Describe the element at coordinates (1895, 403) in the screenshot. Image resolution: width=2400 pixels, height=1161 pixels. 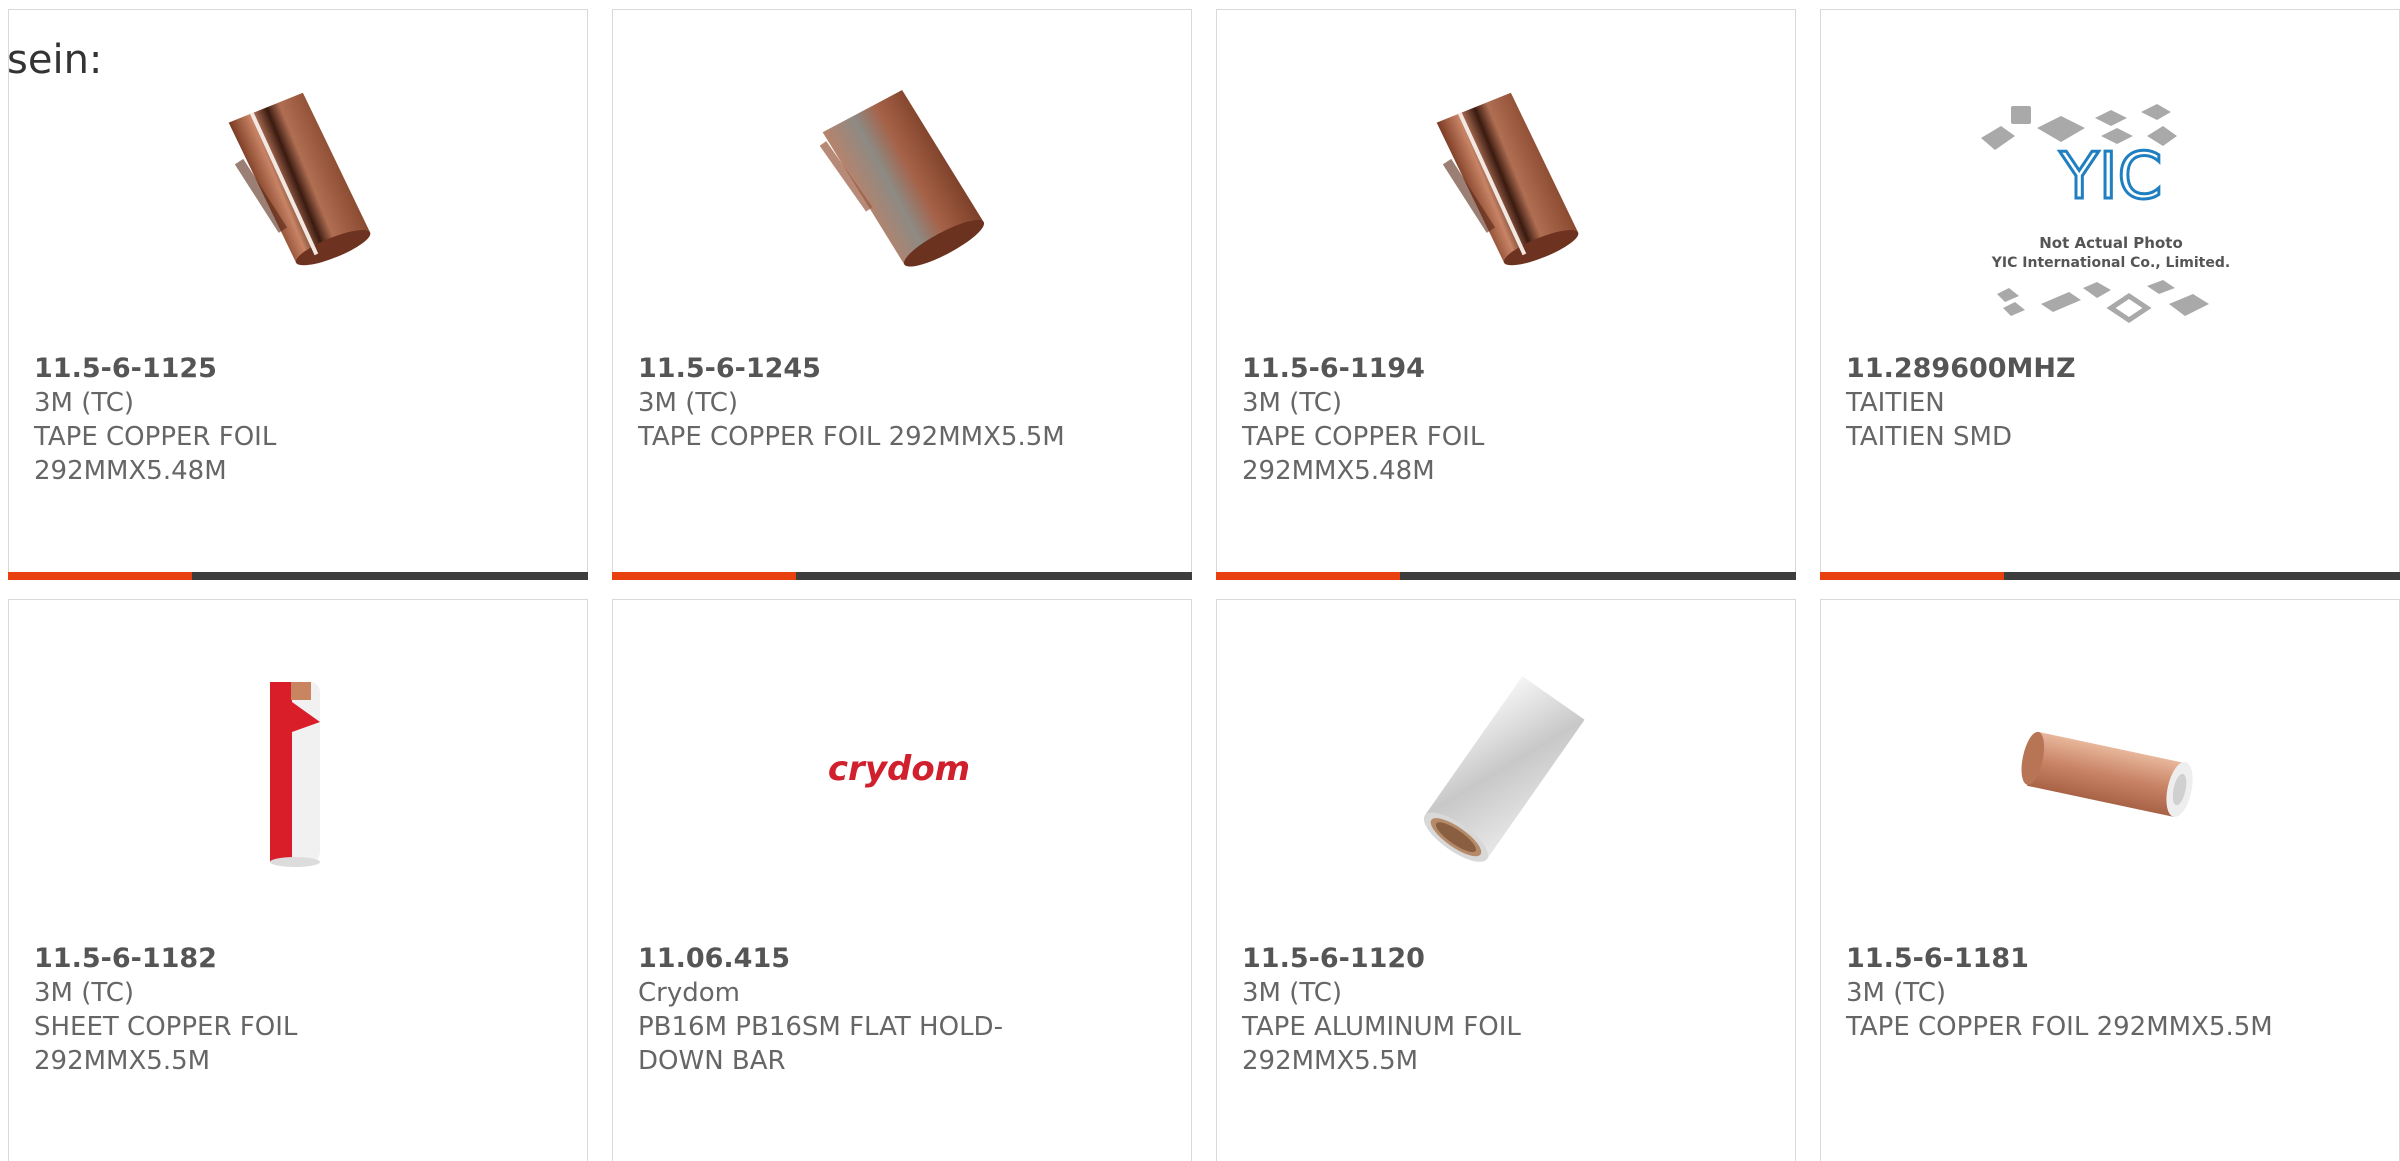
I see `manufacturer: TAITIEN` at that location.